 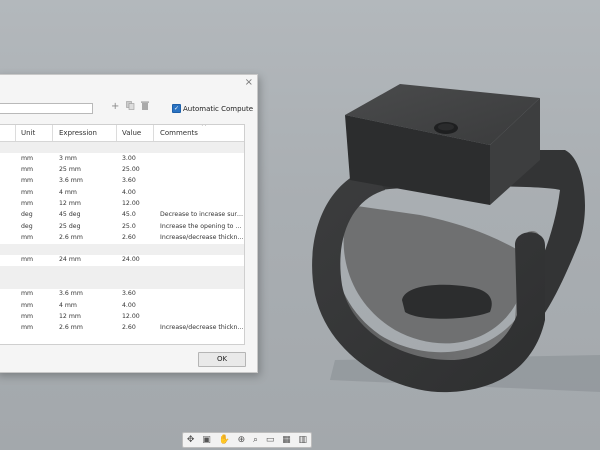 What do you see at coordinates (131, 260) in the screenshot?
I see `value-cell: 24.00` at bounding box center [131, 260].